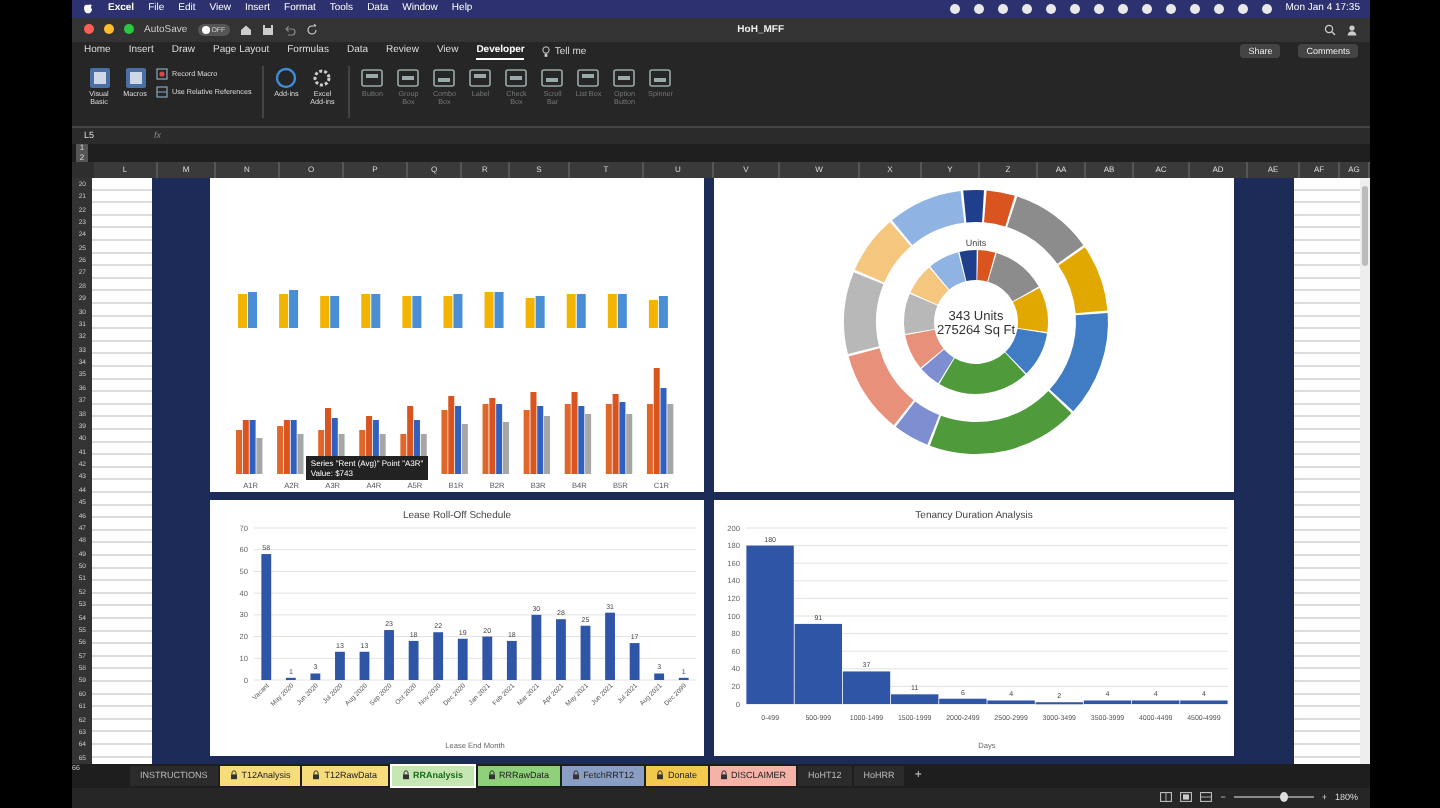 This screenshot has height=808, width=1440. I want to click on close-icon, so click(89, 29).